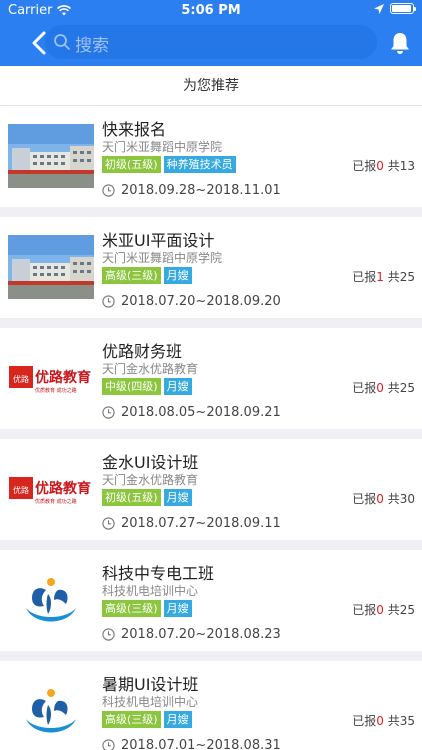 This screenshot has width=422, height=750. What do you see at coordinates (211, 42) in the screenshot?
I see `search-input: 搜索` at bounding box center [211, 42].